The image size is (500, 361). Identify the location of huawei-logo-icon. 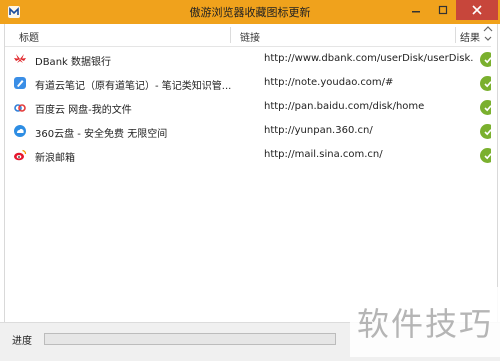
(20, 58).